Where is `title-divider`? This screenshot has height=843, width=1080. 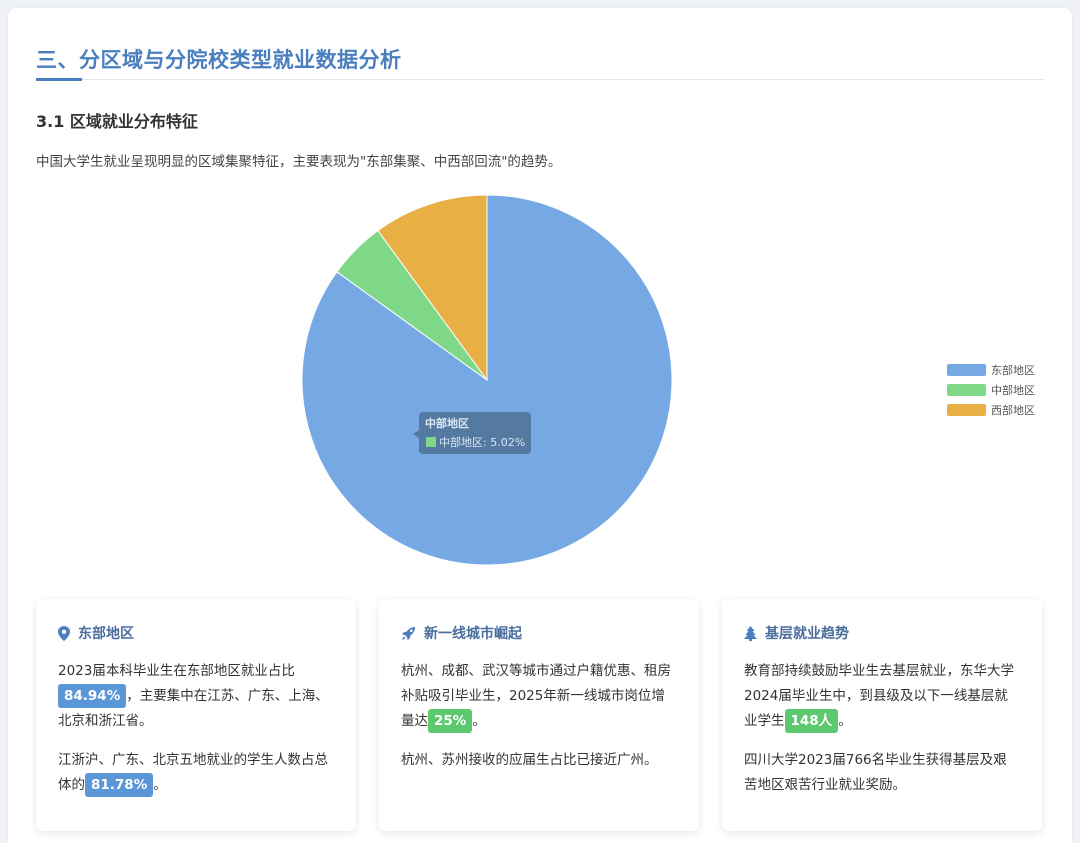
title-divider is located at coordinates (540, 79).